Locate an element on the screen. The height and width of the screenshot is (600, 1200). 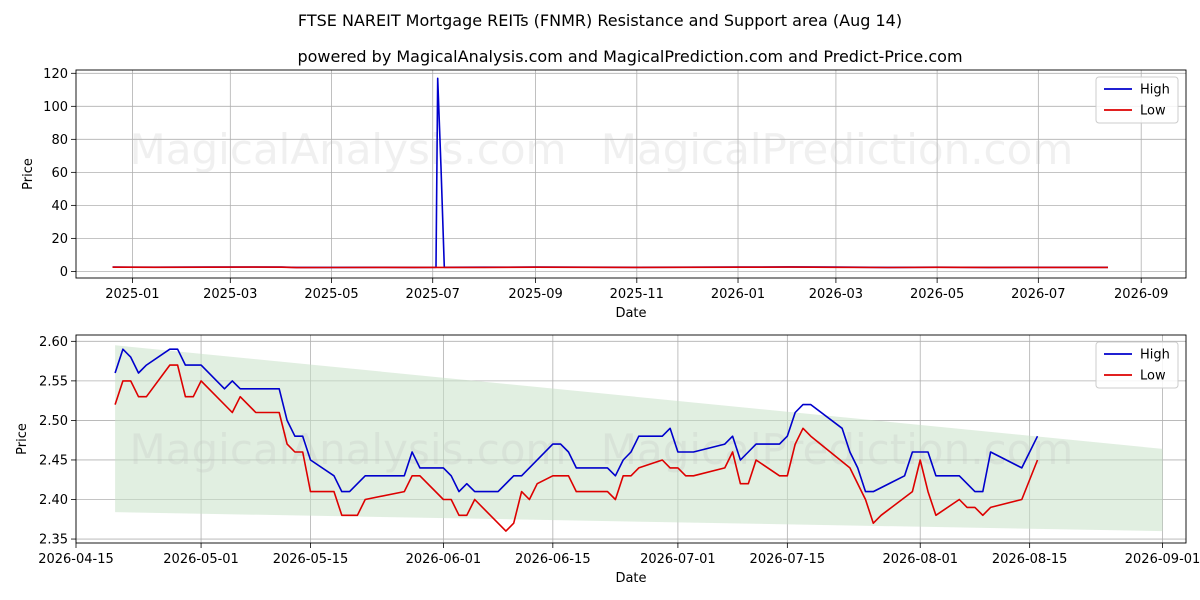
y-tick-label: 2.55 is located at coordinates (53, 381).